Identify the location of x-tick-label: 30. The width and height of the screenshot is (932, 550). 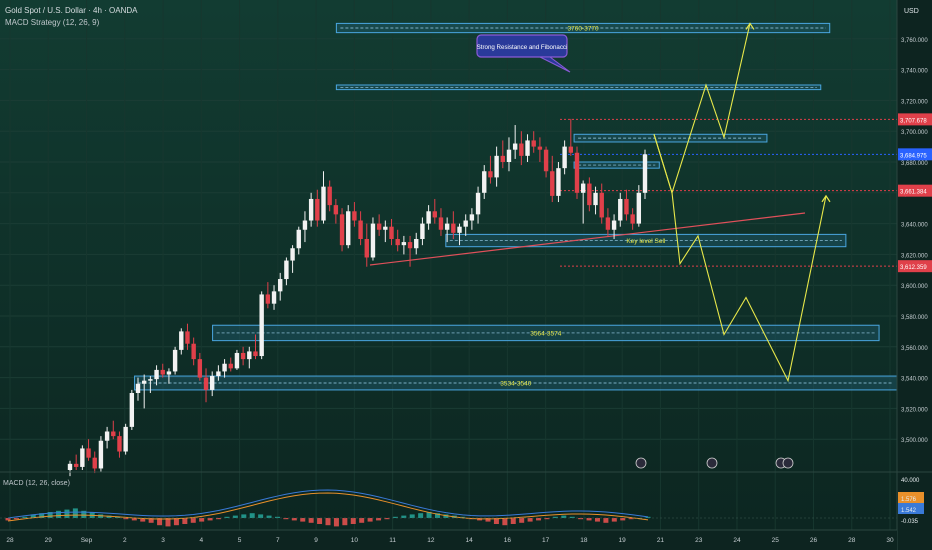
(890, 540).